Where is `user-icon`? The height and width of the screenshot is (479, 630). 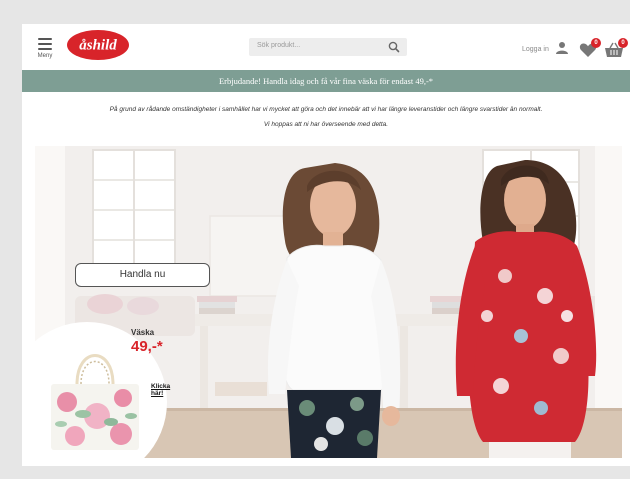
user-icon is located at coordinates (562, 48).